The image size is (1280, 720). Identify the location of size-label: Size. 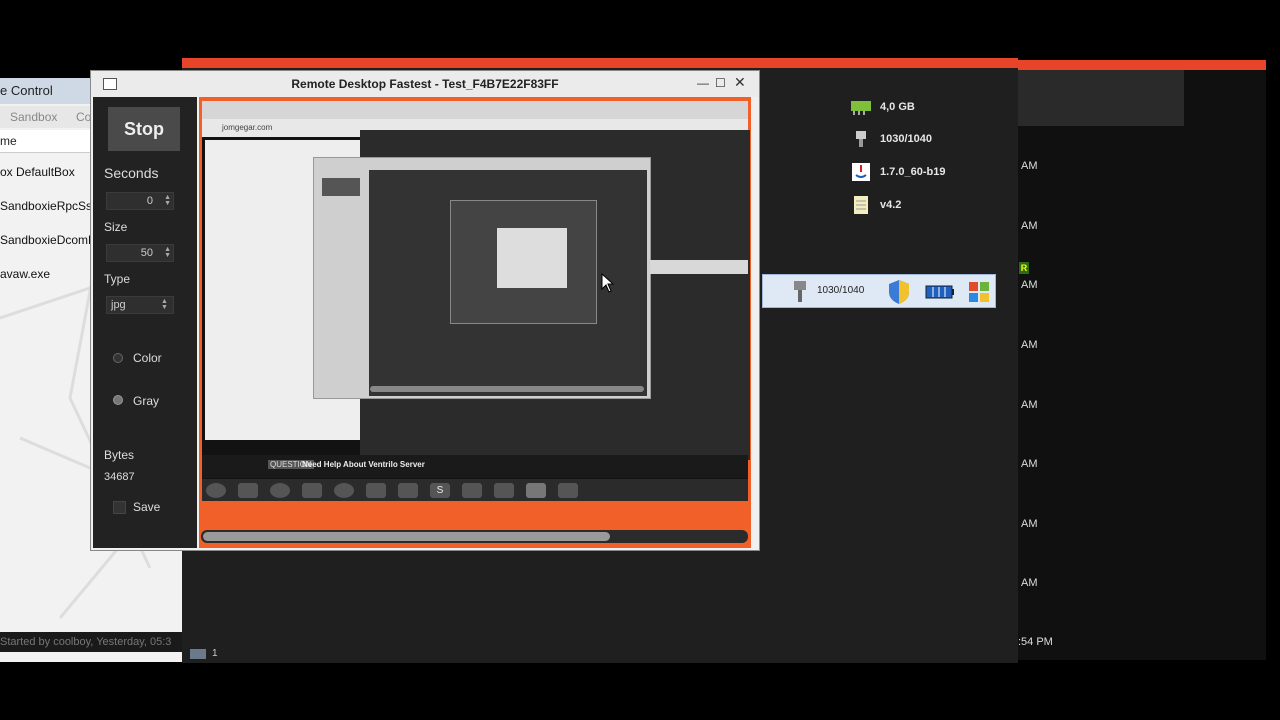
(116, 227).